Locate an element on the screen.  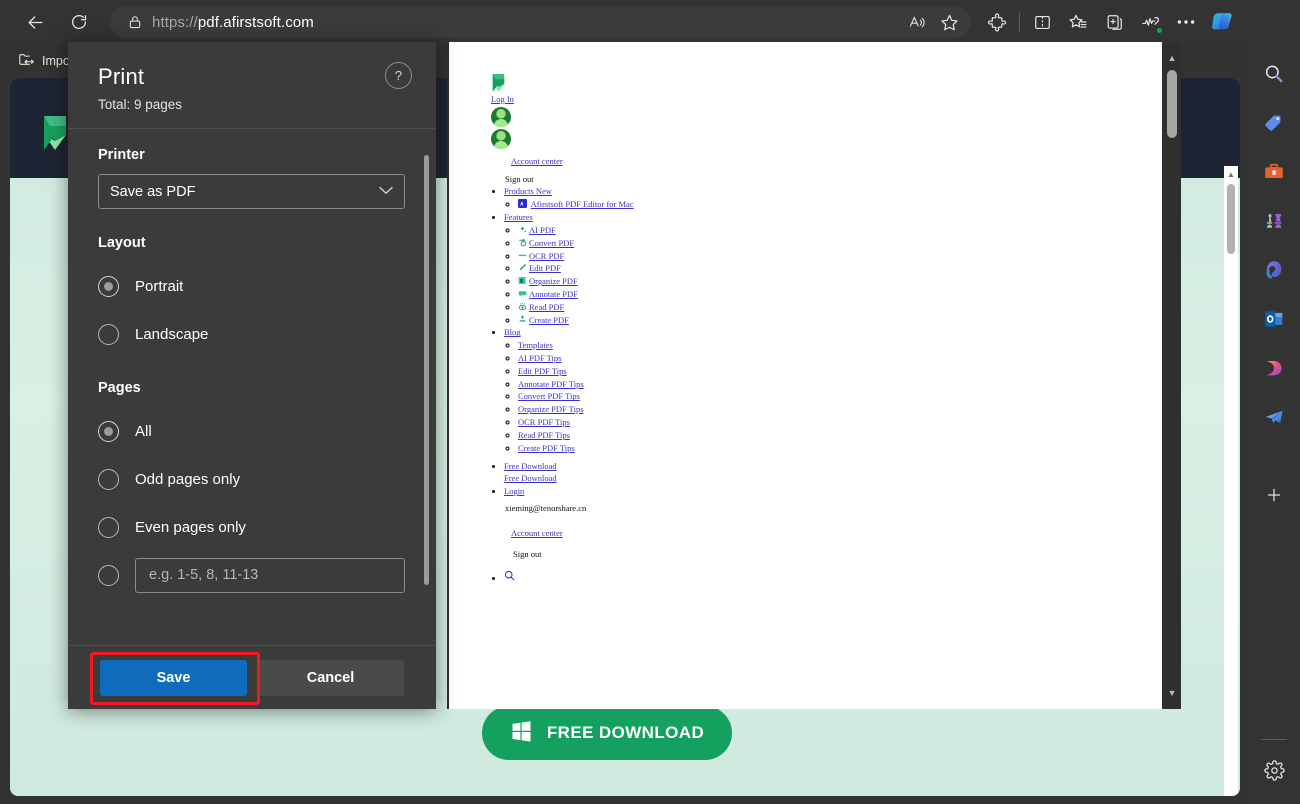
pages-option-even: Even pages only is located at coordinates (252, 527).